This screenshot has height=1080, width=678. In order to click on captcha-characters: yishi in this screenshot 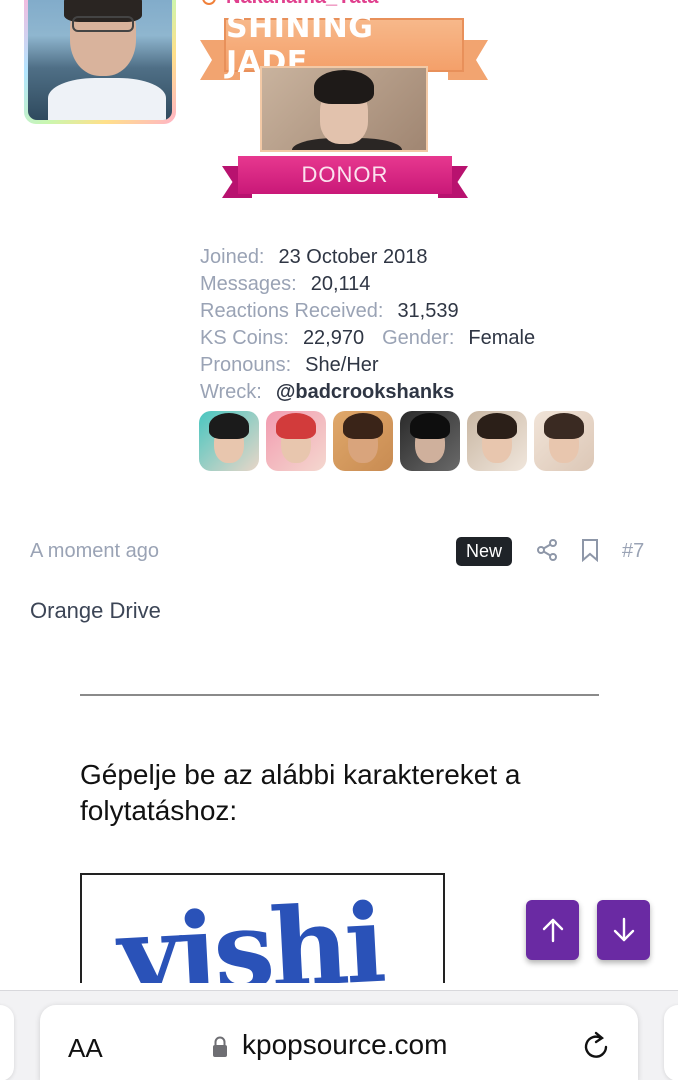, I will do `click(250, 932)`.